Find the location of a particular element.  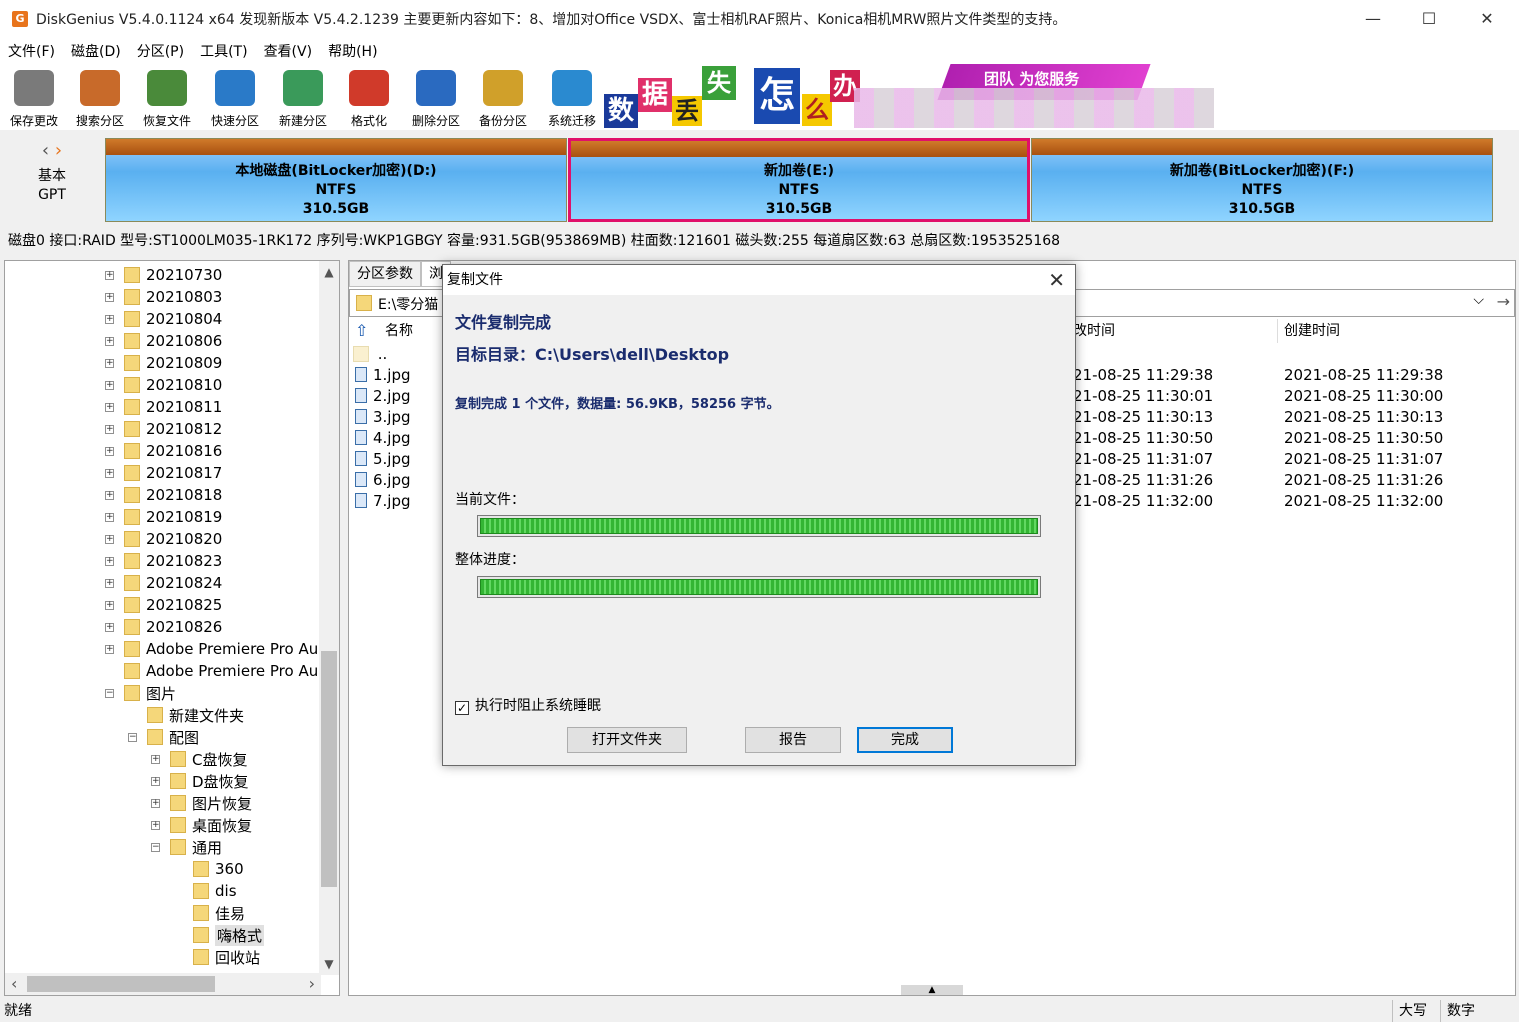

tree-node: +20210806 is located at coordinates (163, 341).